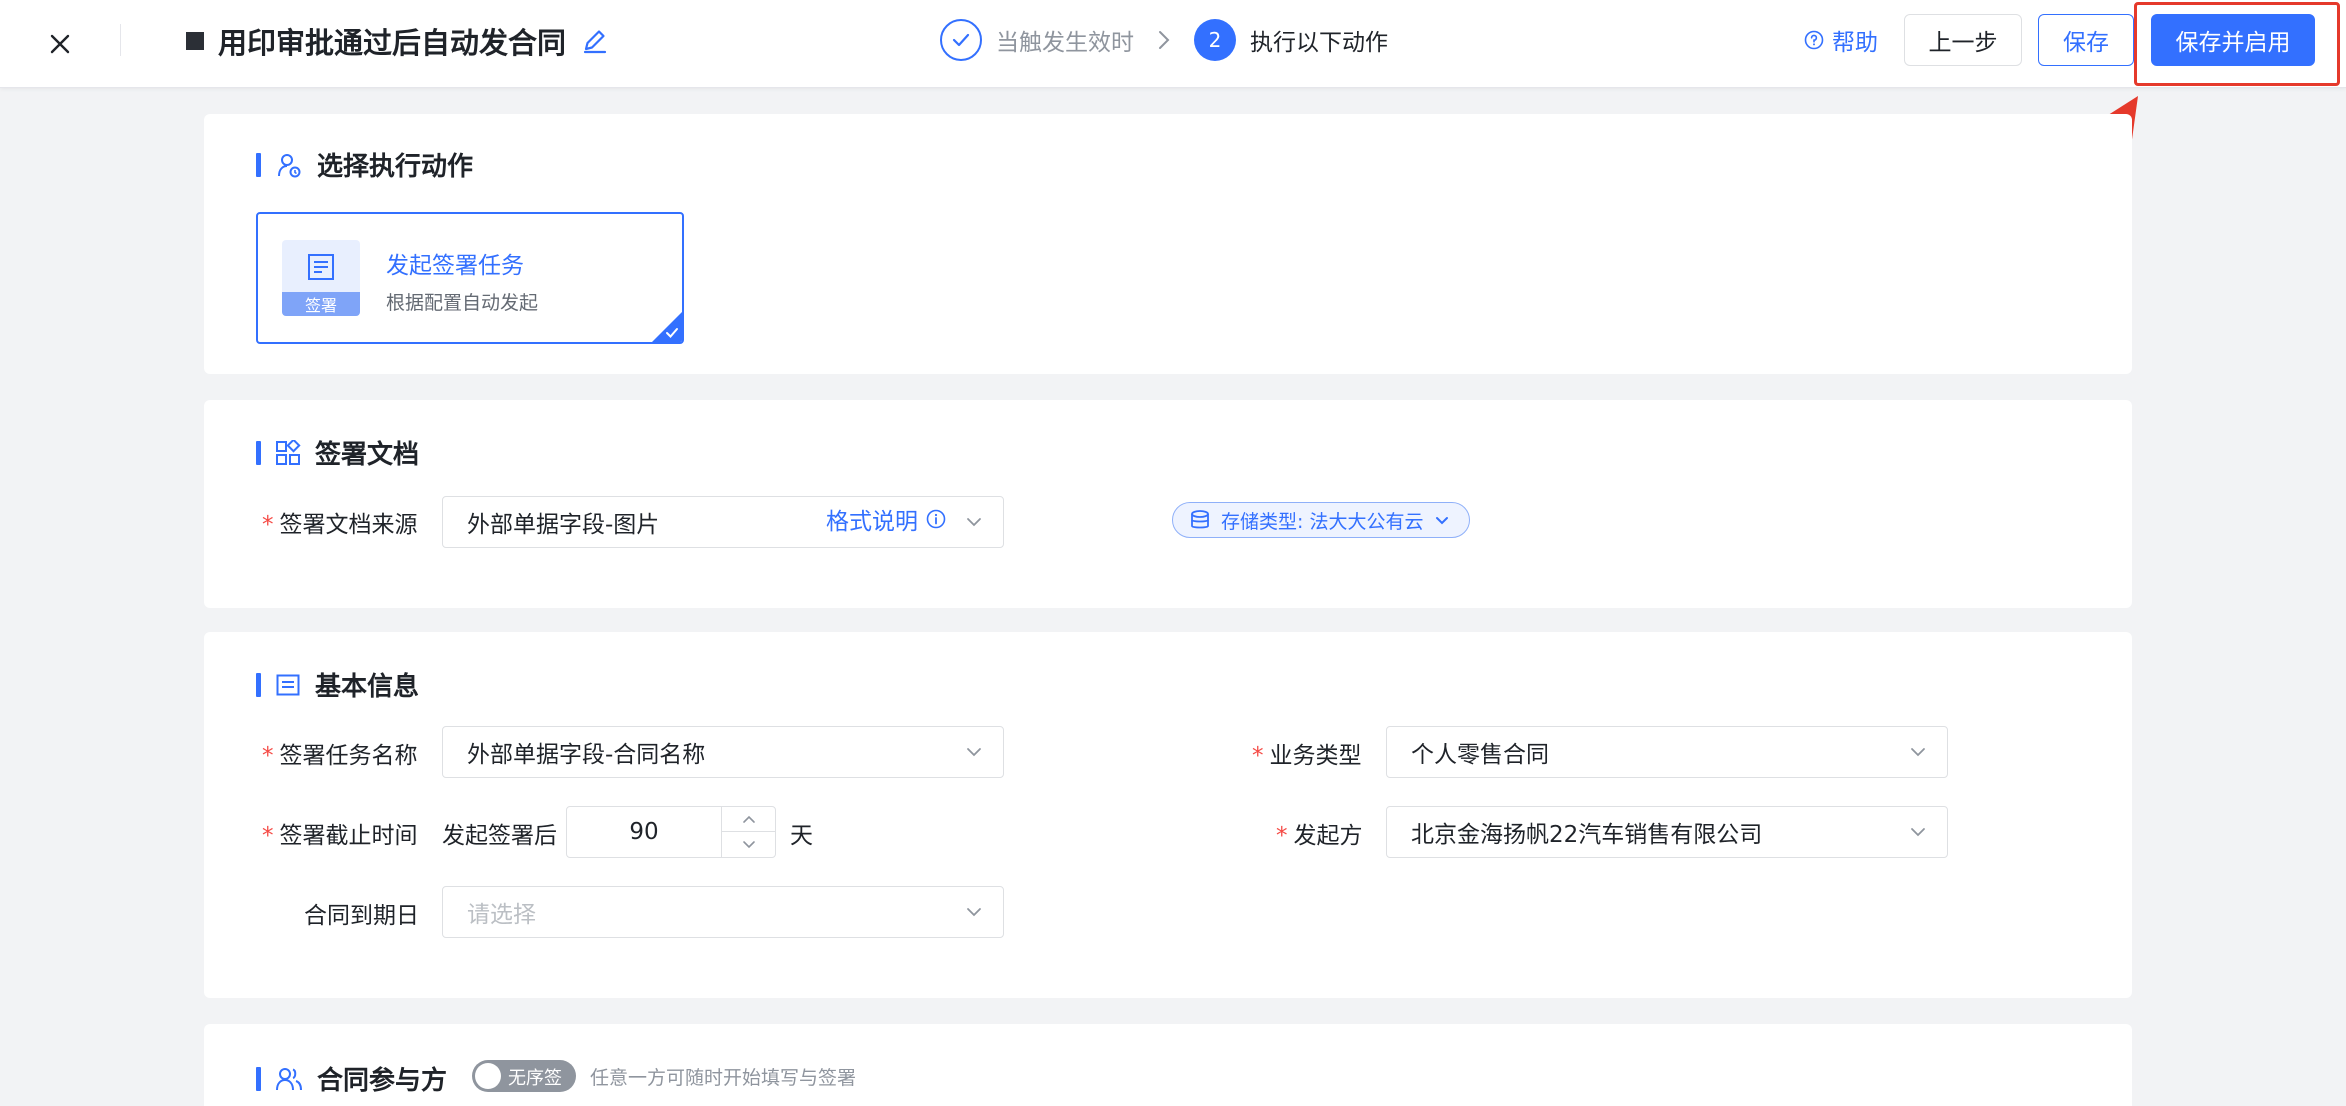 The image size is (2346, 1106). I want to click on task-name-select: 外部单据字段-合同名称, so click(723, 752).